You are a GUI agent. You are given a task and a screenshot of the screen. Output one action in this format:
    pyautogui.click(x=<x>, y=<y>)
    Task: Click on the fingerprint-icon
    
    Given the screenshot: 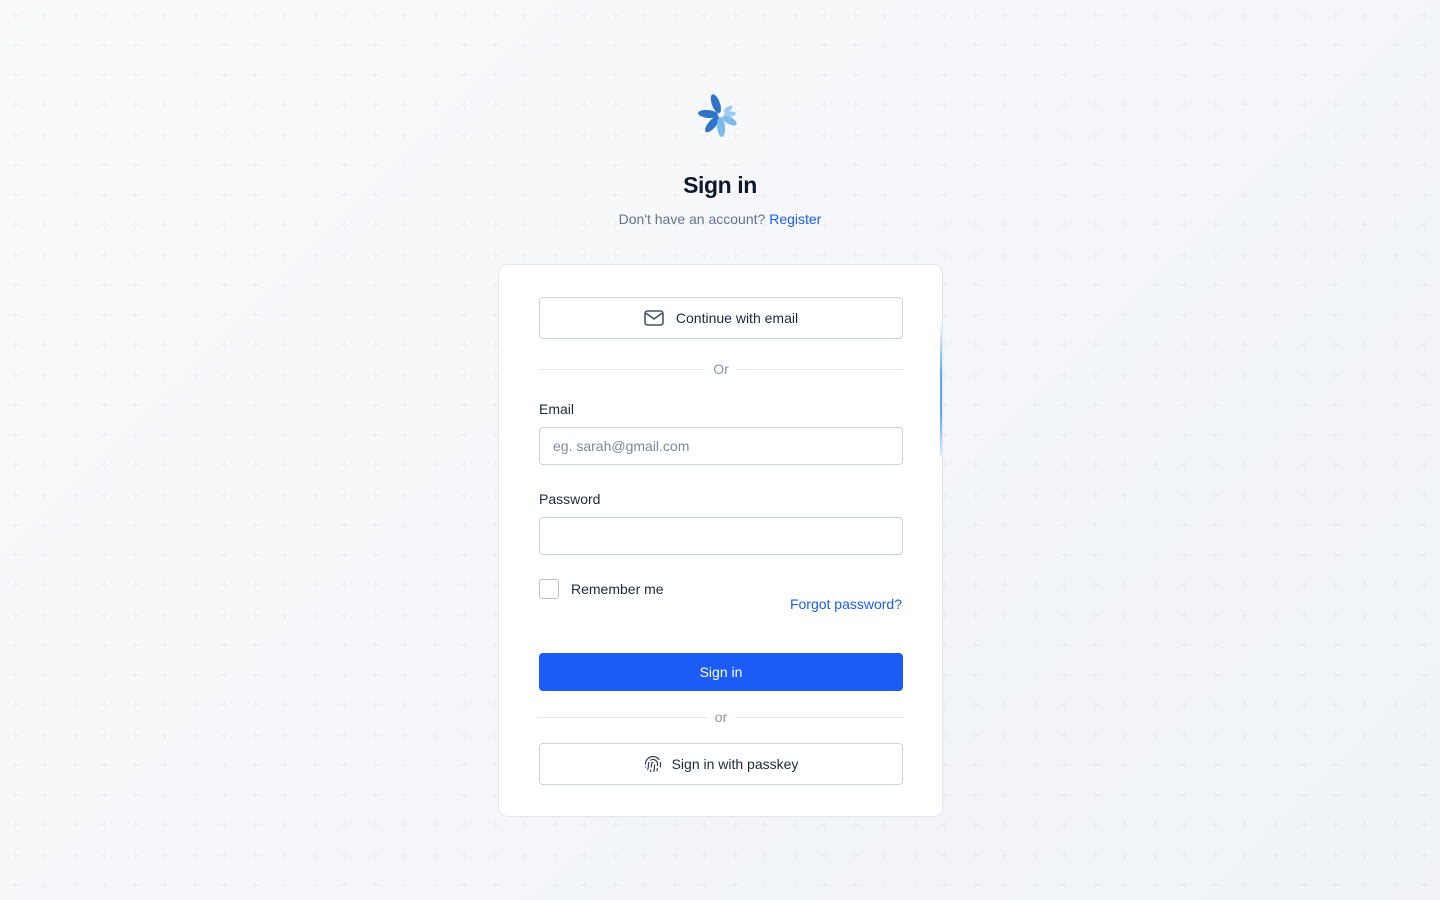 What is the action you would take?
    pyautogui.click(x=653, y=764)
    